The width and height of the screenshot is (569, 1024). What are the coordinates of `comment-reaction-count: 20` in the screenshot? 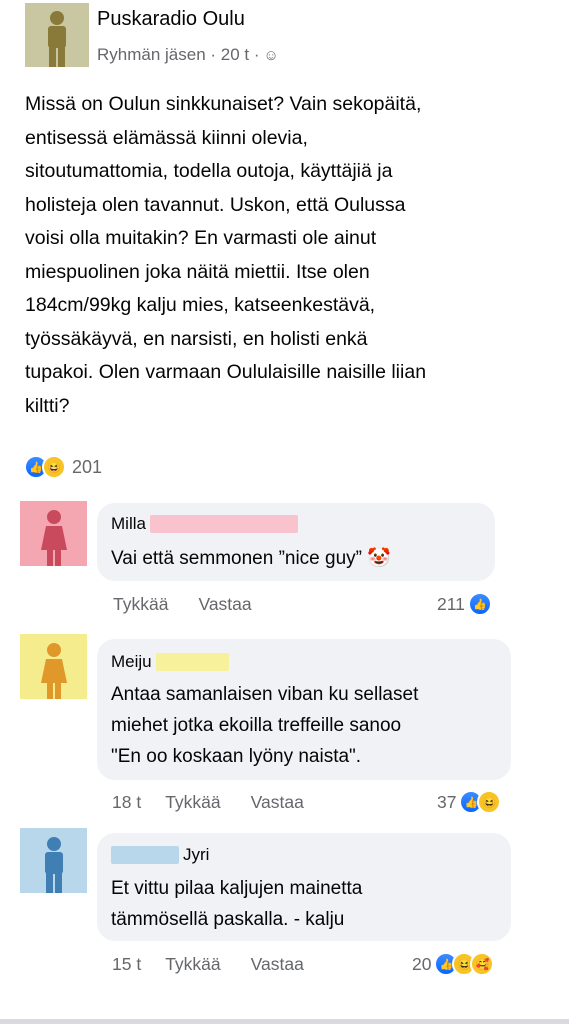 It's located at (422, 963).